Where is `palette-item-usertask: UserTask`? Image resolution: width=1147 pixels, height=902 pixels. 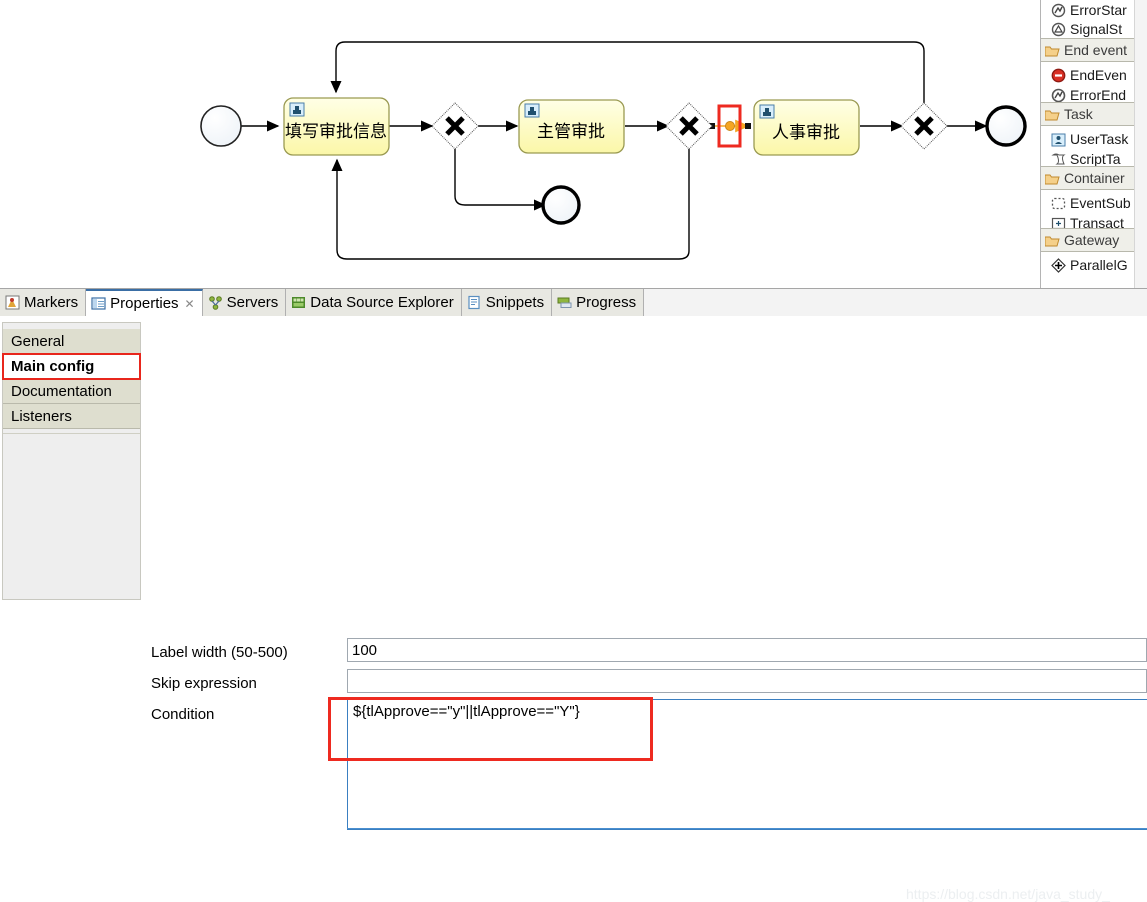 palette-item-usertask: UserTask is located at coordinates (1094, 139).